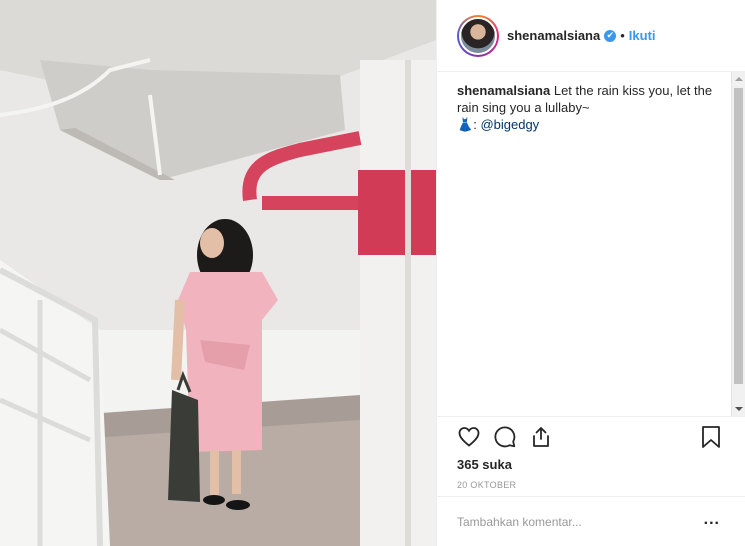 This screenshot has width=745, height=546. What do you see at coordinates (509, 124) in the screenshot?
I see `mention-link: @bigedgy` at bounding box center [509, 124].